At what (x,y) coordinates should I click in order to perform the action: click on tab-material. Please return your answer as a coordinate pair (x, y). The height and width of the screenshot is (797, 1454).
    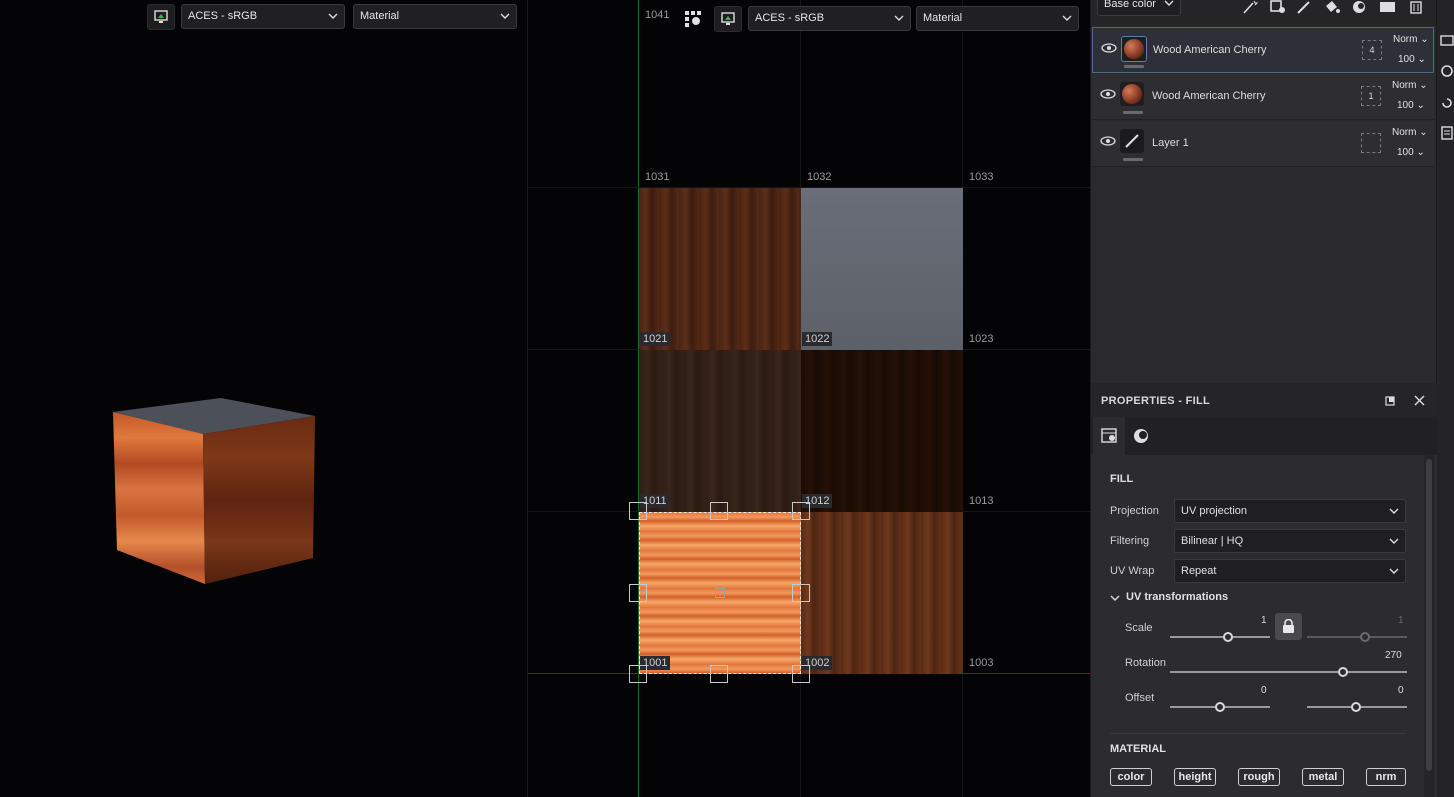
    Looking at the image, I should click on (1141, 436).